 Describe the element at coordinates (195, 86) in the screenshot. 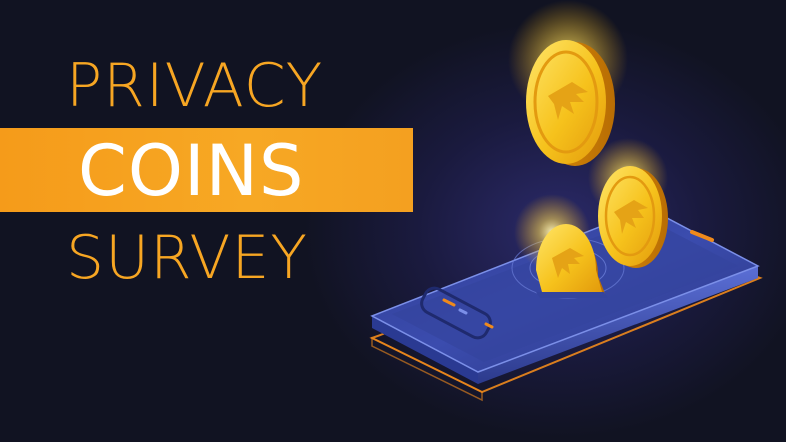

I see `title-line-privacy: PRIVACY` at that location.